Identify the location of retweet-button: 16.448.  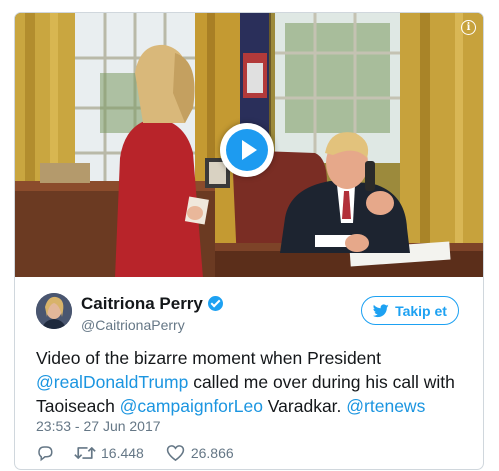
(109, 453).